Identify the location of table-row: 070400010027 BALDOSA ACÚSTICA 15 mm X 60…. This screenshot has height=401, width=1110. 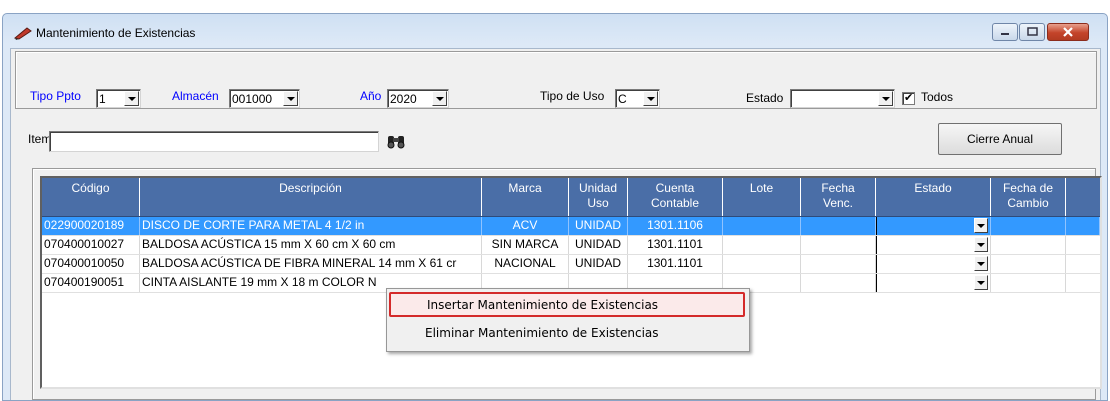
(571, 245).